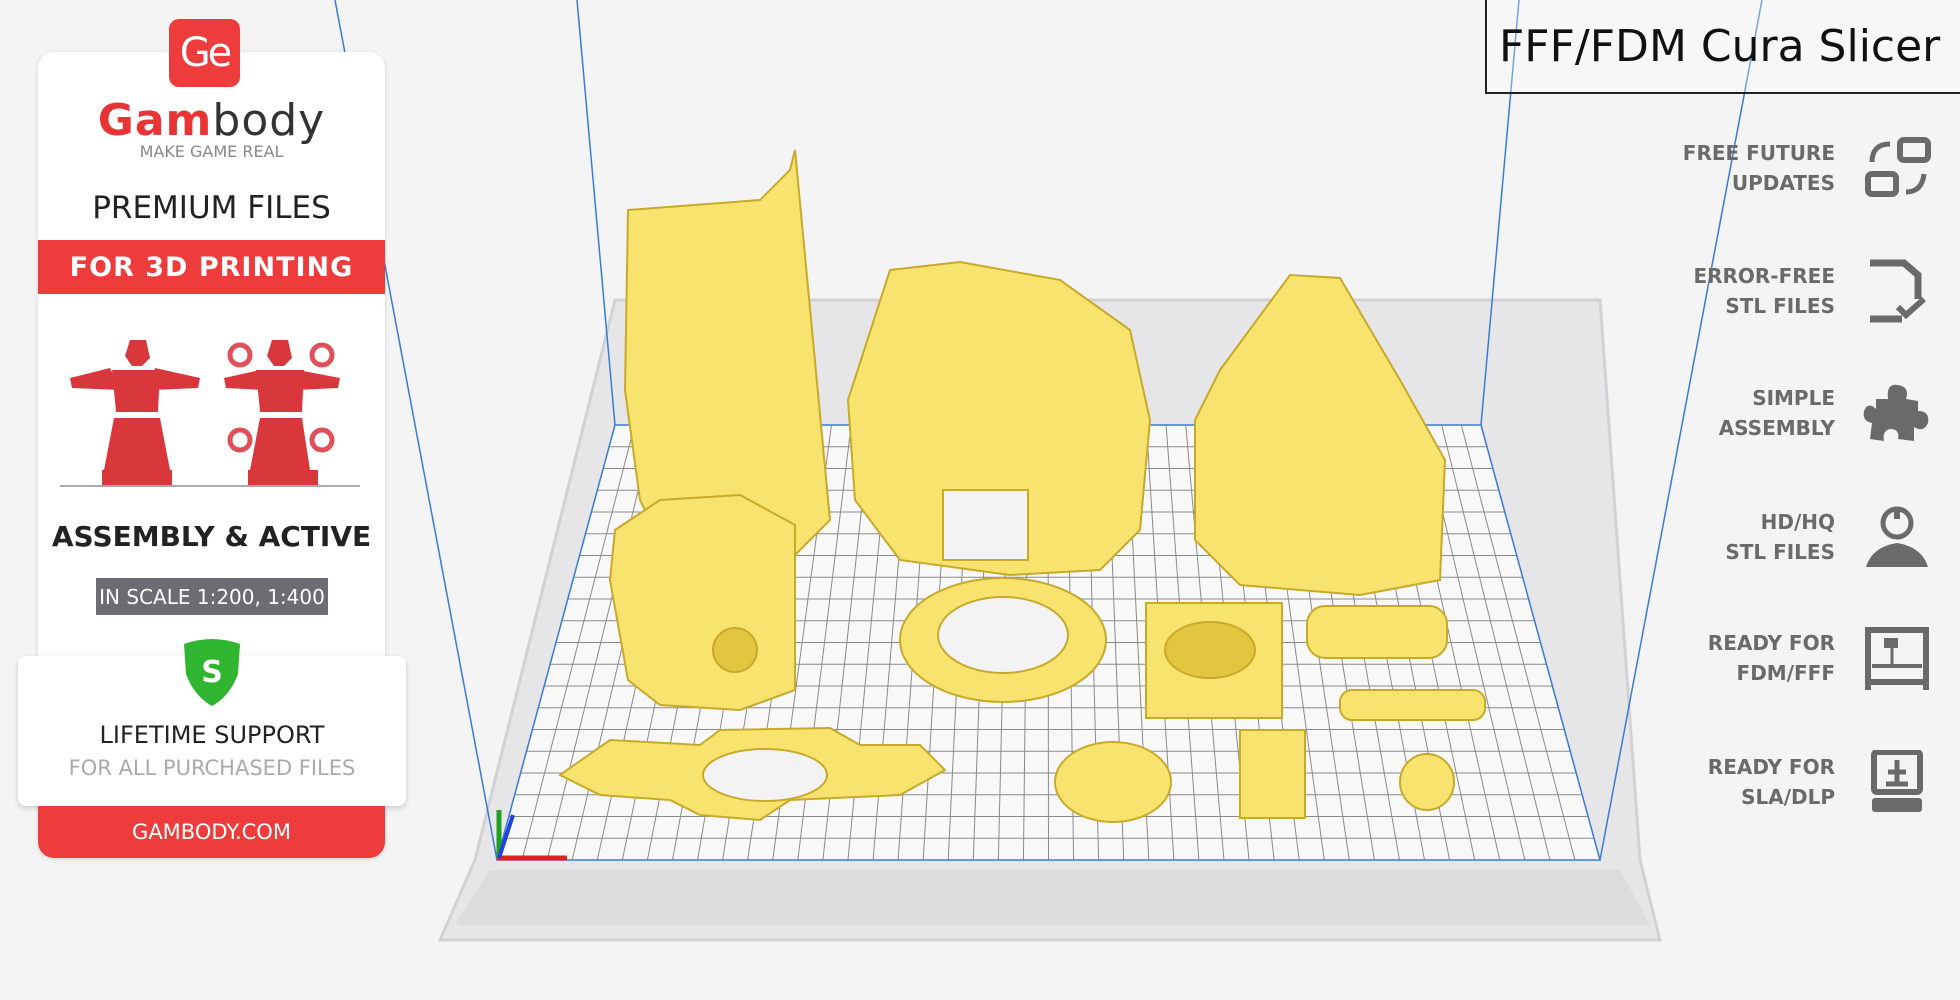 The width and height of the screenshot is (1960, 1000). I want to click on brand-name-dark: body, so click(269, 120).